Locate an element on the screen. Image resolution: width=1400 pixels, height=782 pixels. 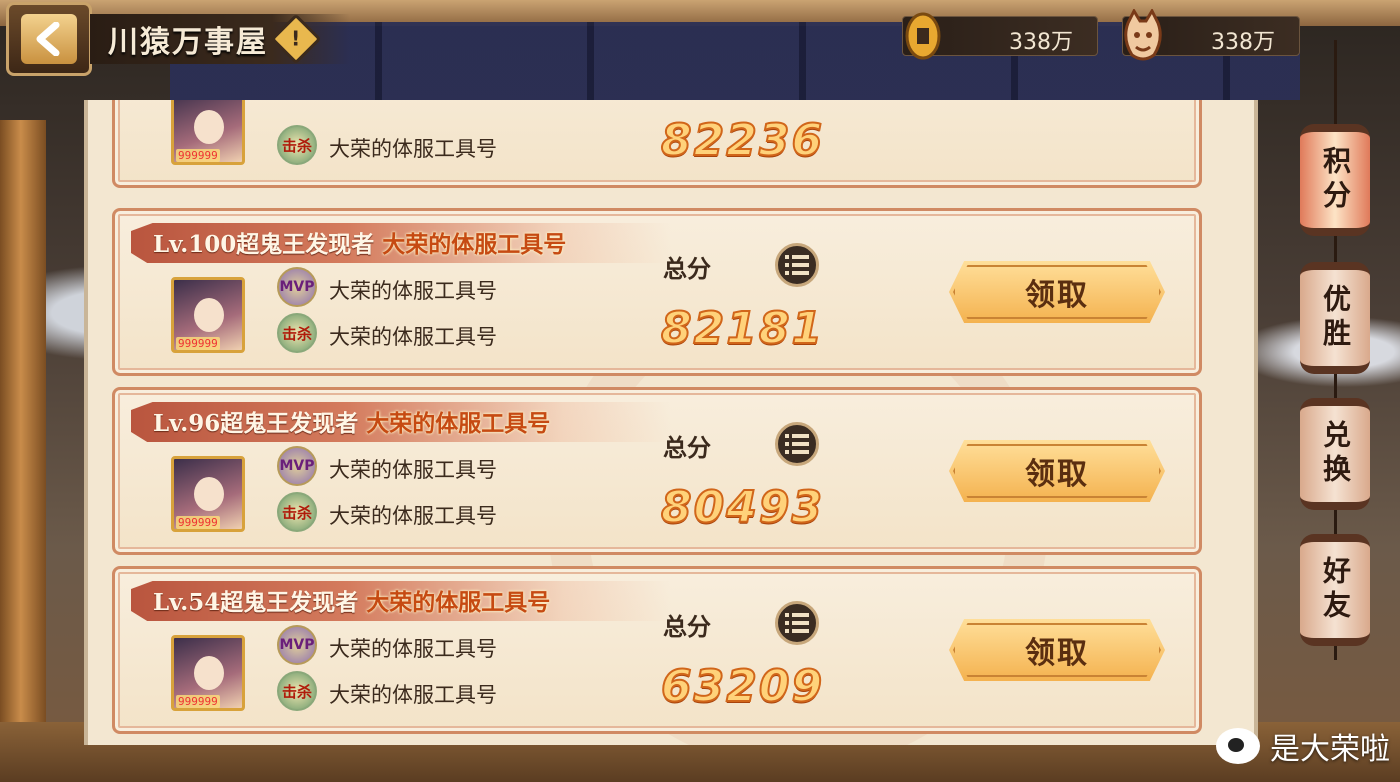
card-title: Lv.100超鬼王发现者 大荣的体服工具号 is located at coordinates (359, 242).